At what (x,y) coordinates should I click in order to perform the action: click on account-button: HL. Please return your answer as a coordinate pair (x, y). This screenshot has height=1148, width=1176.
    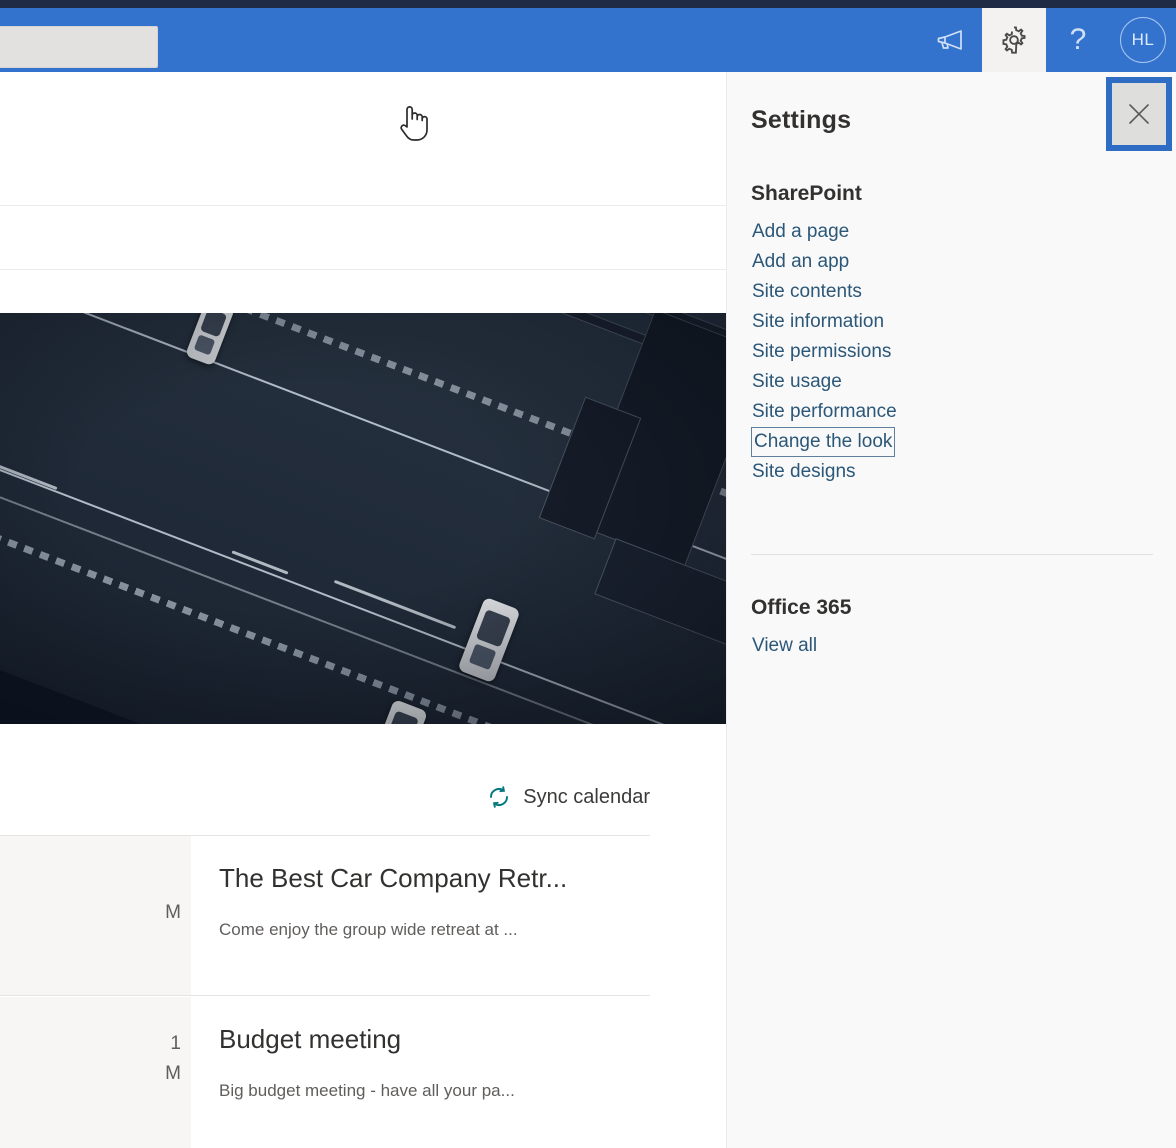
    Looking at the image, I should click on (1143, 40).